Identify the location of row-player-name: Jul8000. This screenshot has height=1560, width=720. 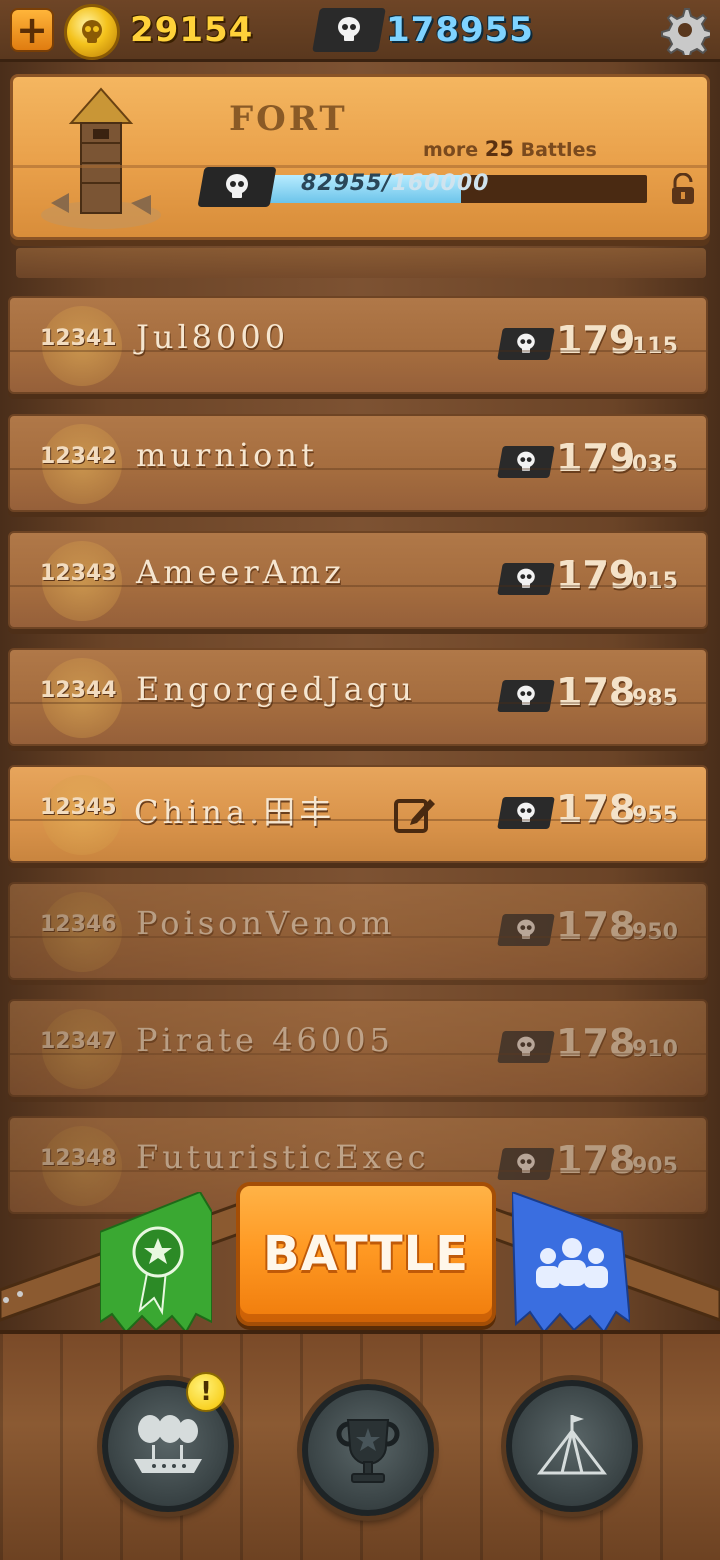
(213, 337).